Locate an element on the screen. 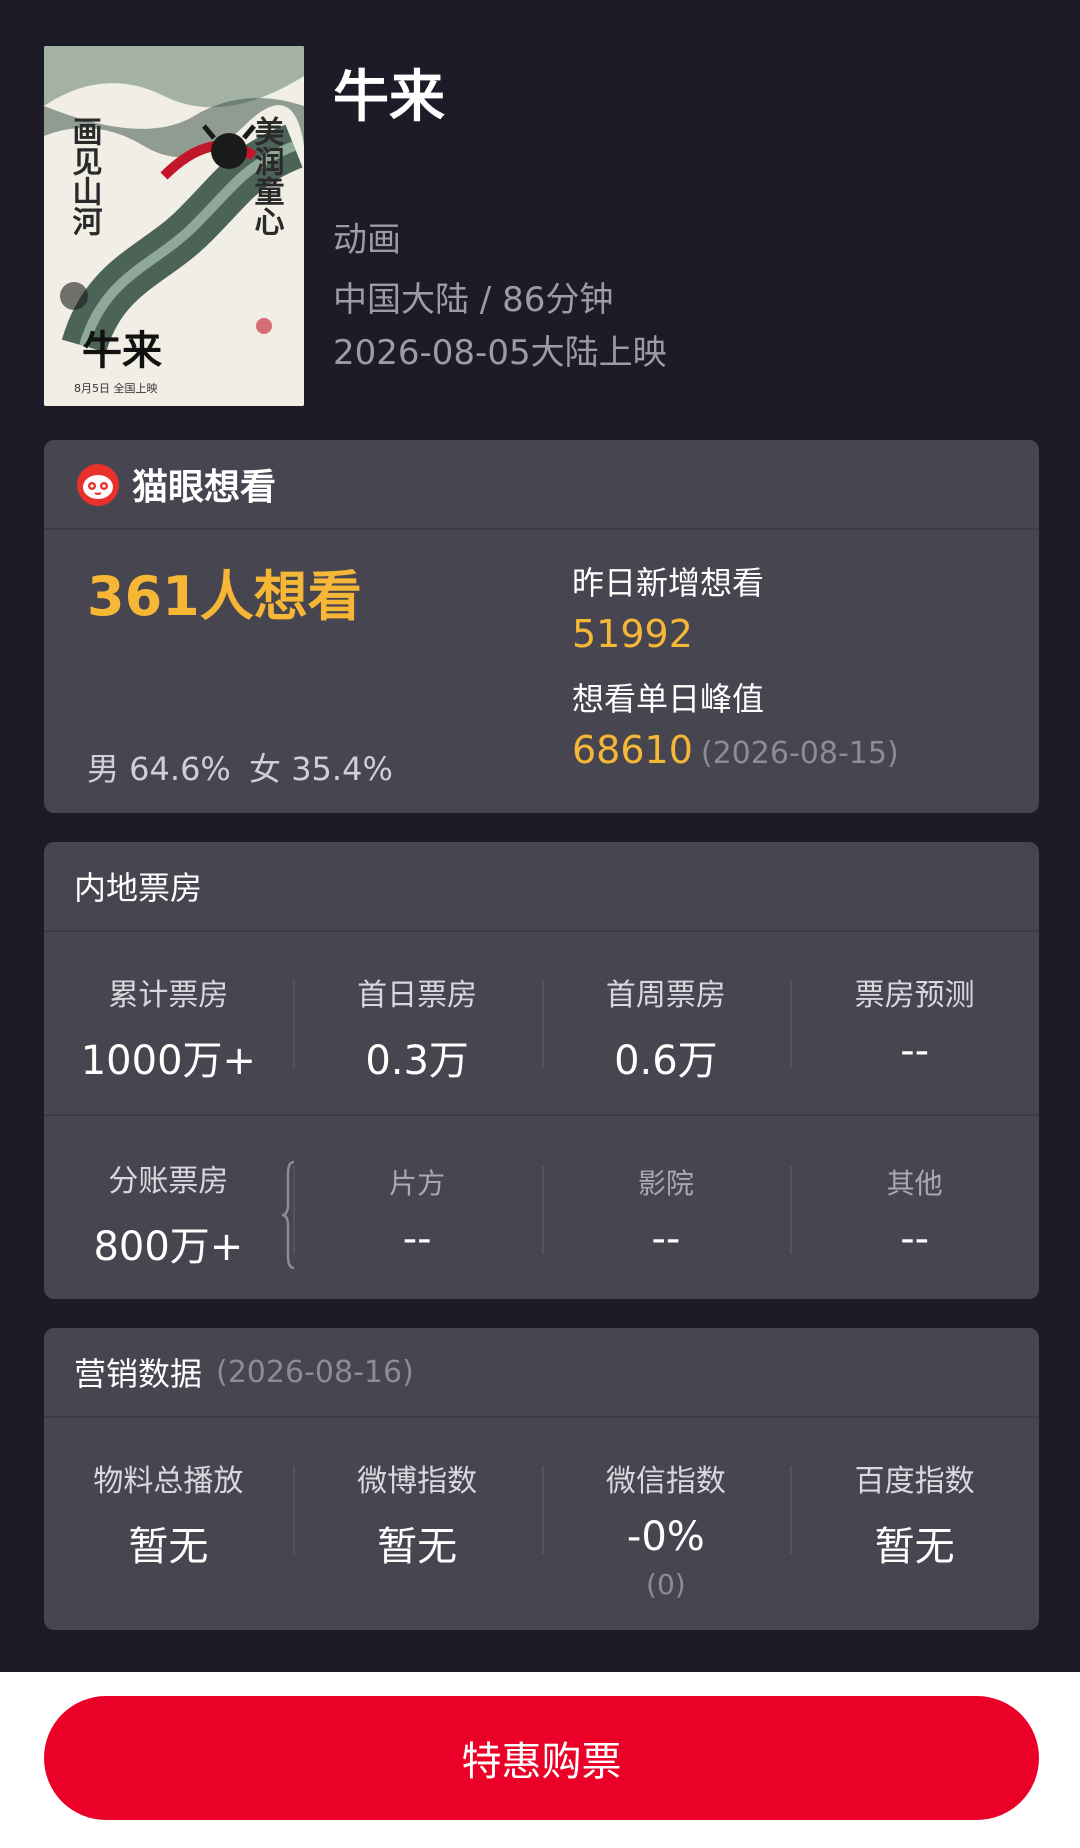 The height and width of the screenshot is (1848, 1080). peak-date: (2026-08-15) is located at coordinates (799, 753).